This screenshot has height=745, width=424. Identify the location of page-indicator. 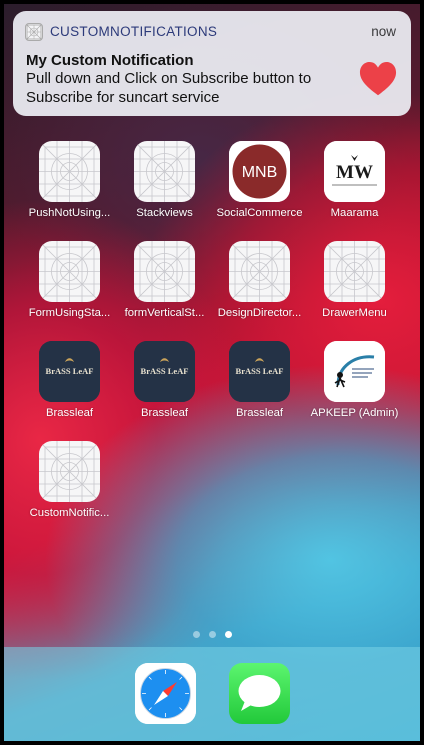
(215, 635).